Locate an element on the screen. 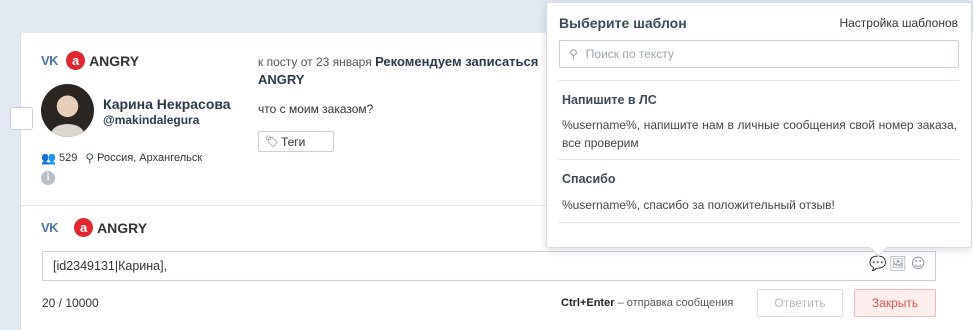 The width and height of the screenshot is (973, 330). tags-button: 🏷 Теги is located at coordinates (296, 141).